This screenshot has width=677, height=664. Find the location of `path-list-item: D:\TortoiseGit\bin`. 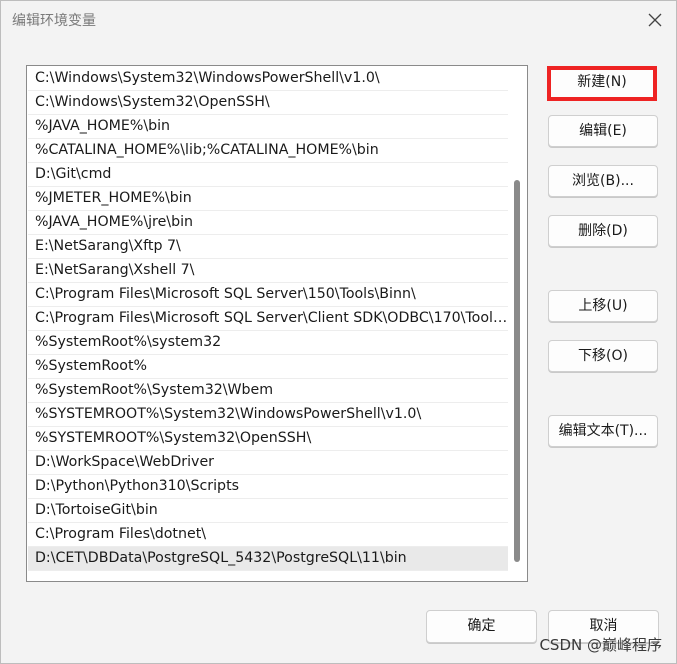

path-list-item: D:\TortoiseGit\bin is located at coordinates (268, 511).